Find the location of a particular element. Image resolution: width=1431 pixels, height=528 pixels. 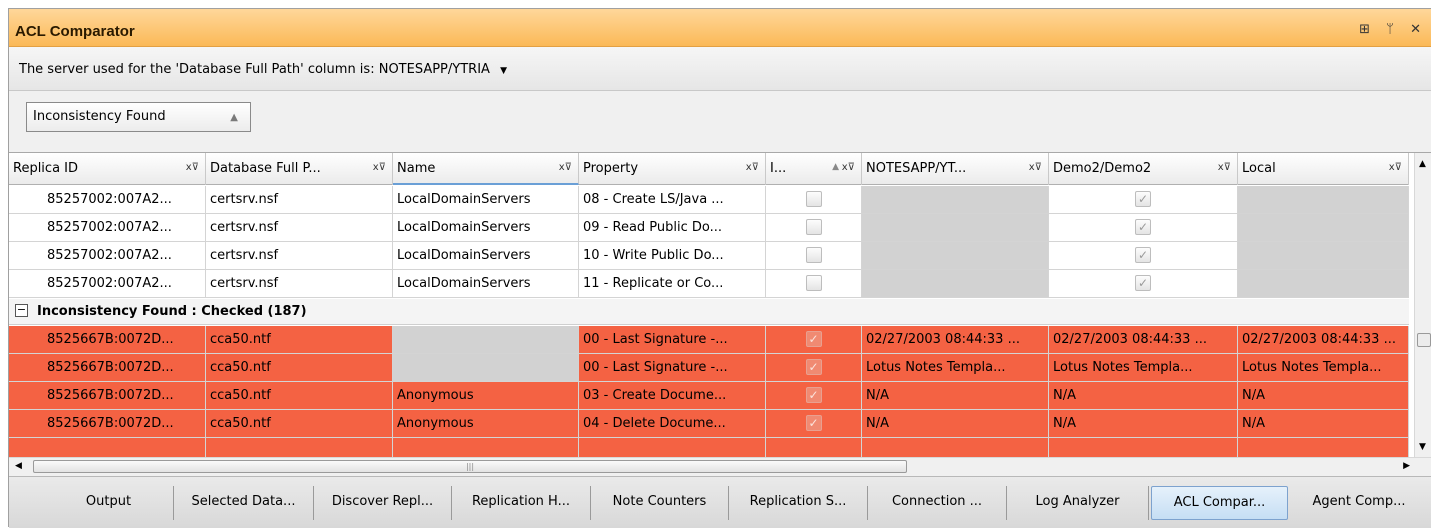

collapse-icon: − is located at coordinates (21, 310).